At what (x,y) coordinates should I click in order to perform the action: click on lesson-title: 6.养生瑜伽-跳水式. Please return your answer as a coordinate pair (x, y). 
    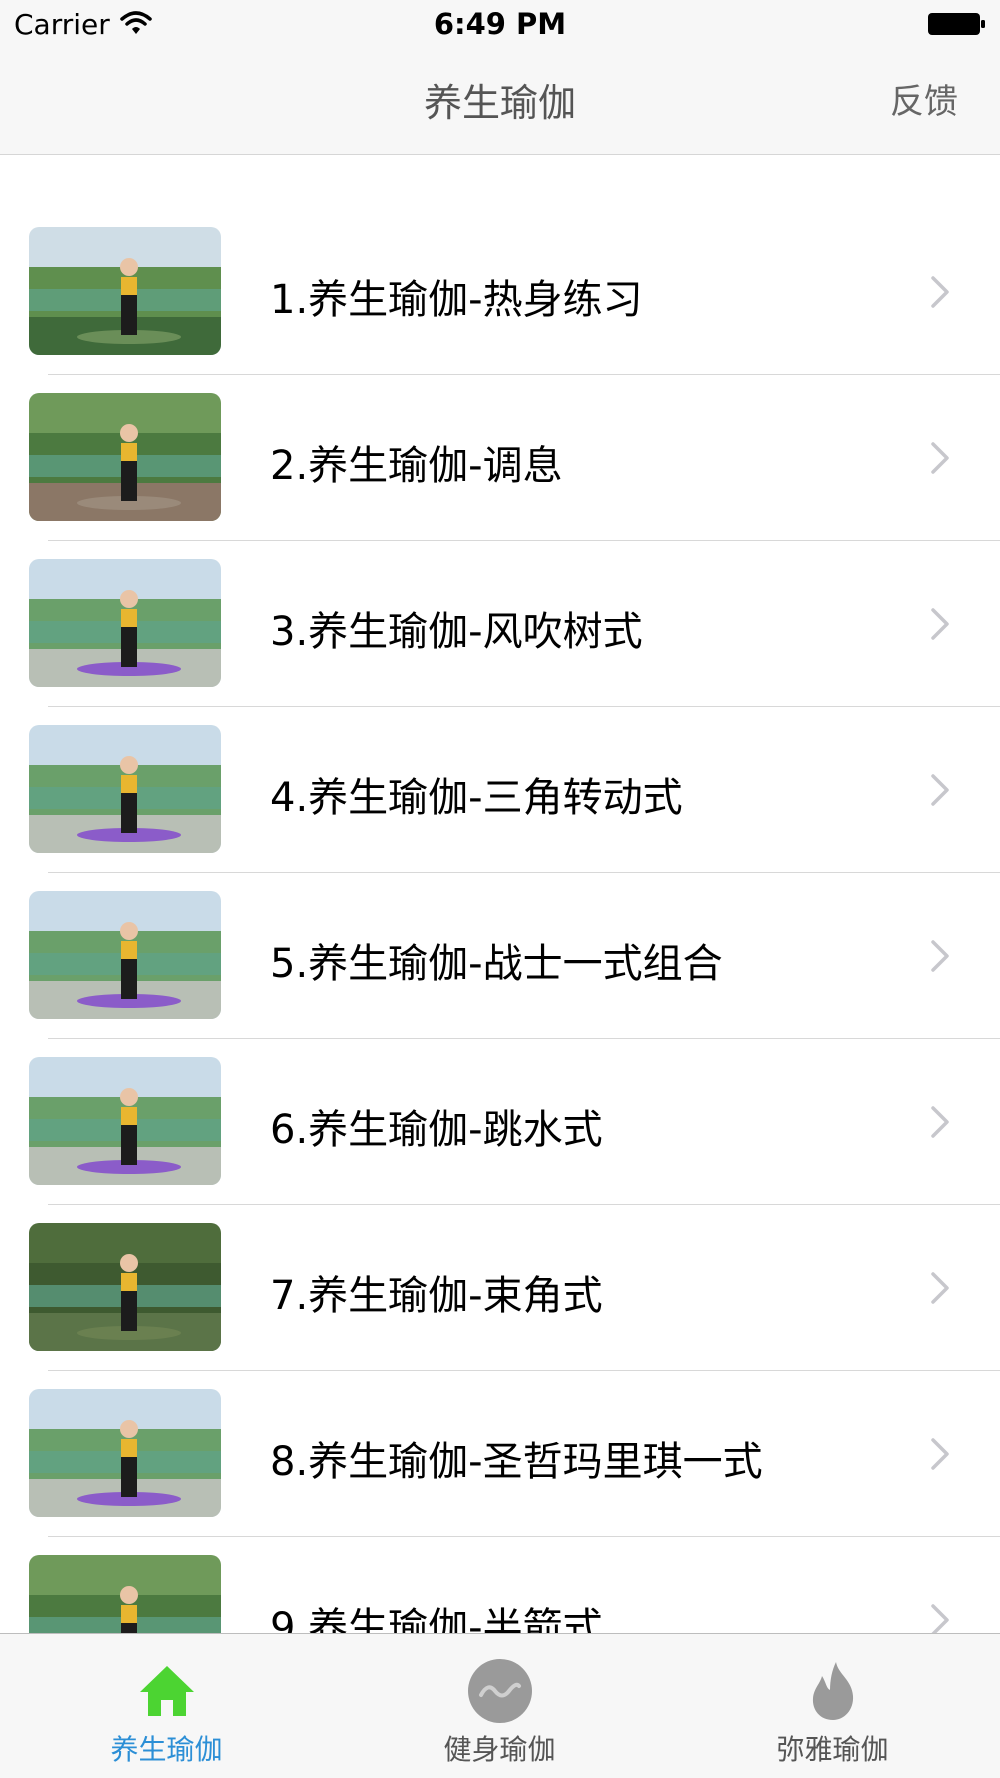
    Looking at the image, I should click on (436, 1130).